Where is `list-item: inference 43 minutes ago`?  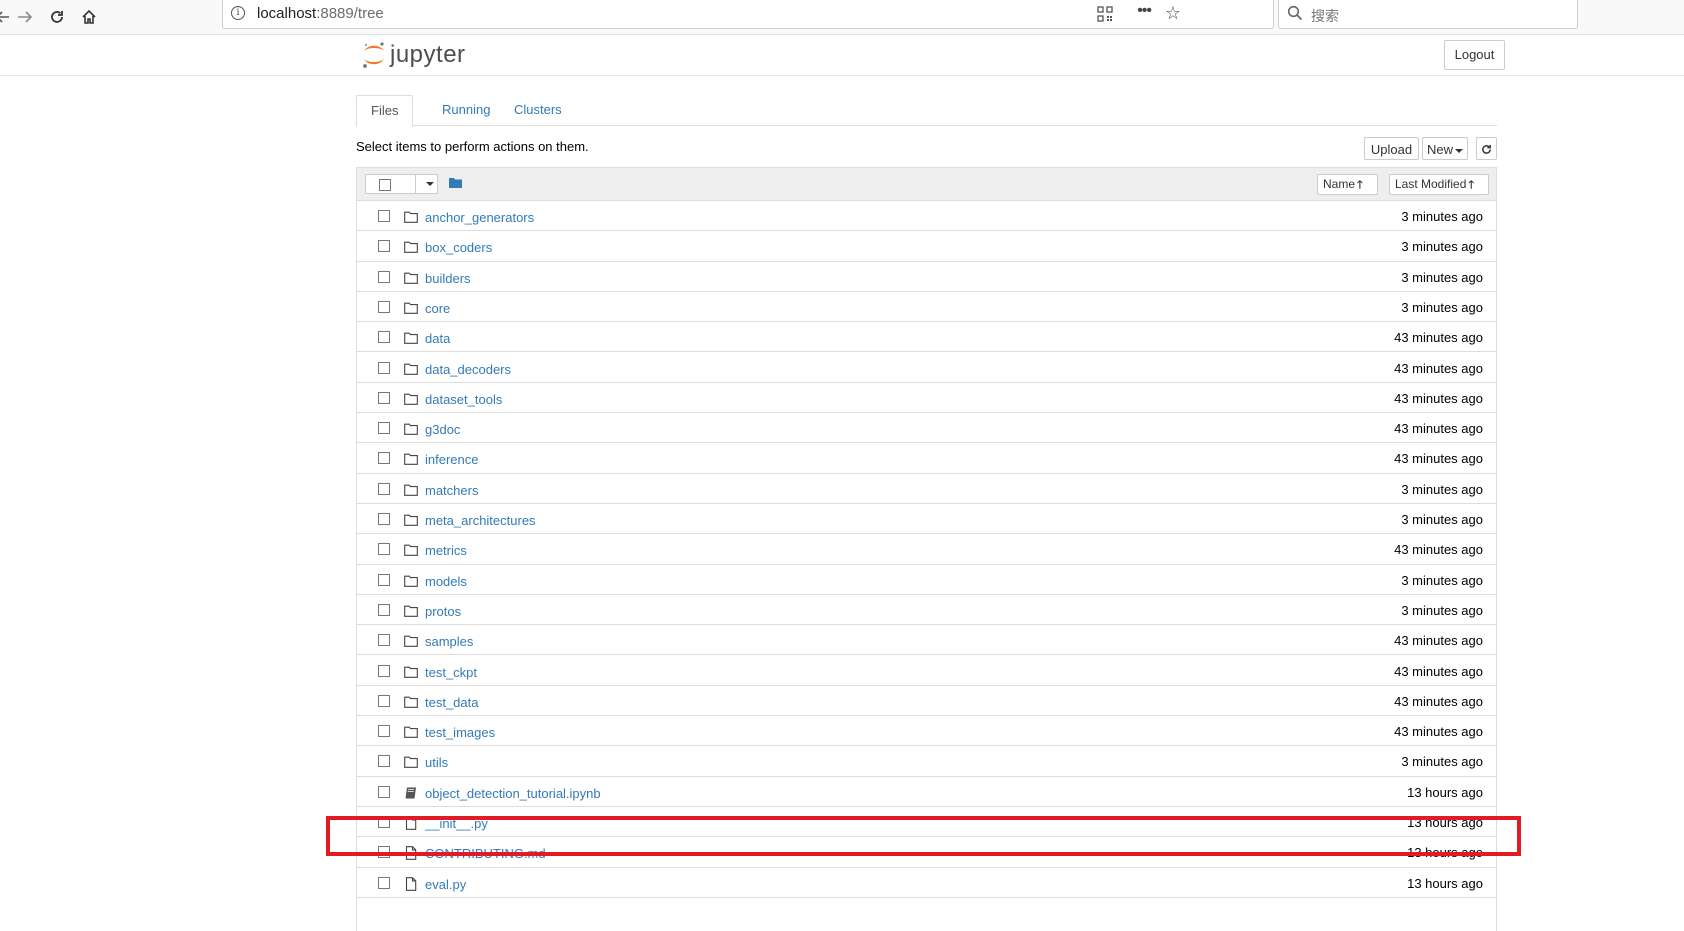
list-item: inference 43 minutes ago is located at coordinates (926, 458).